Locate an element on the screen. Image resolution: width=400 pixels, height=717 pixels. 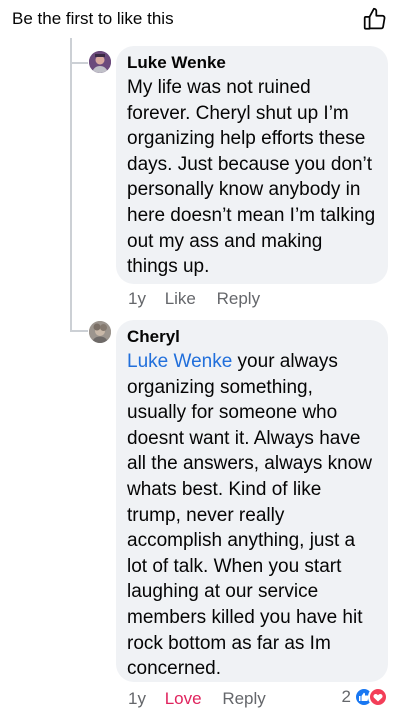
love-reaction-button: Love is located at coordinates (183, 698).